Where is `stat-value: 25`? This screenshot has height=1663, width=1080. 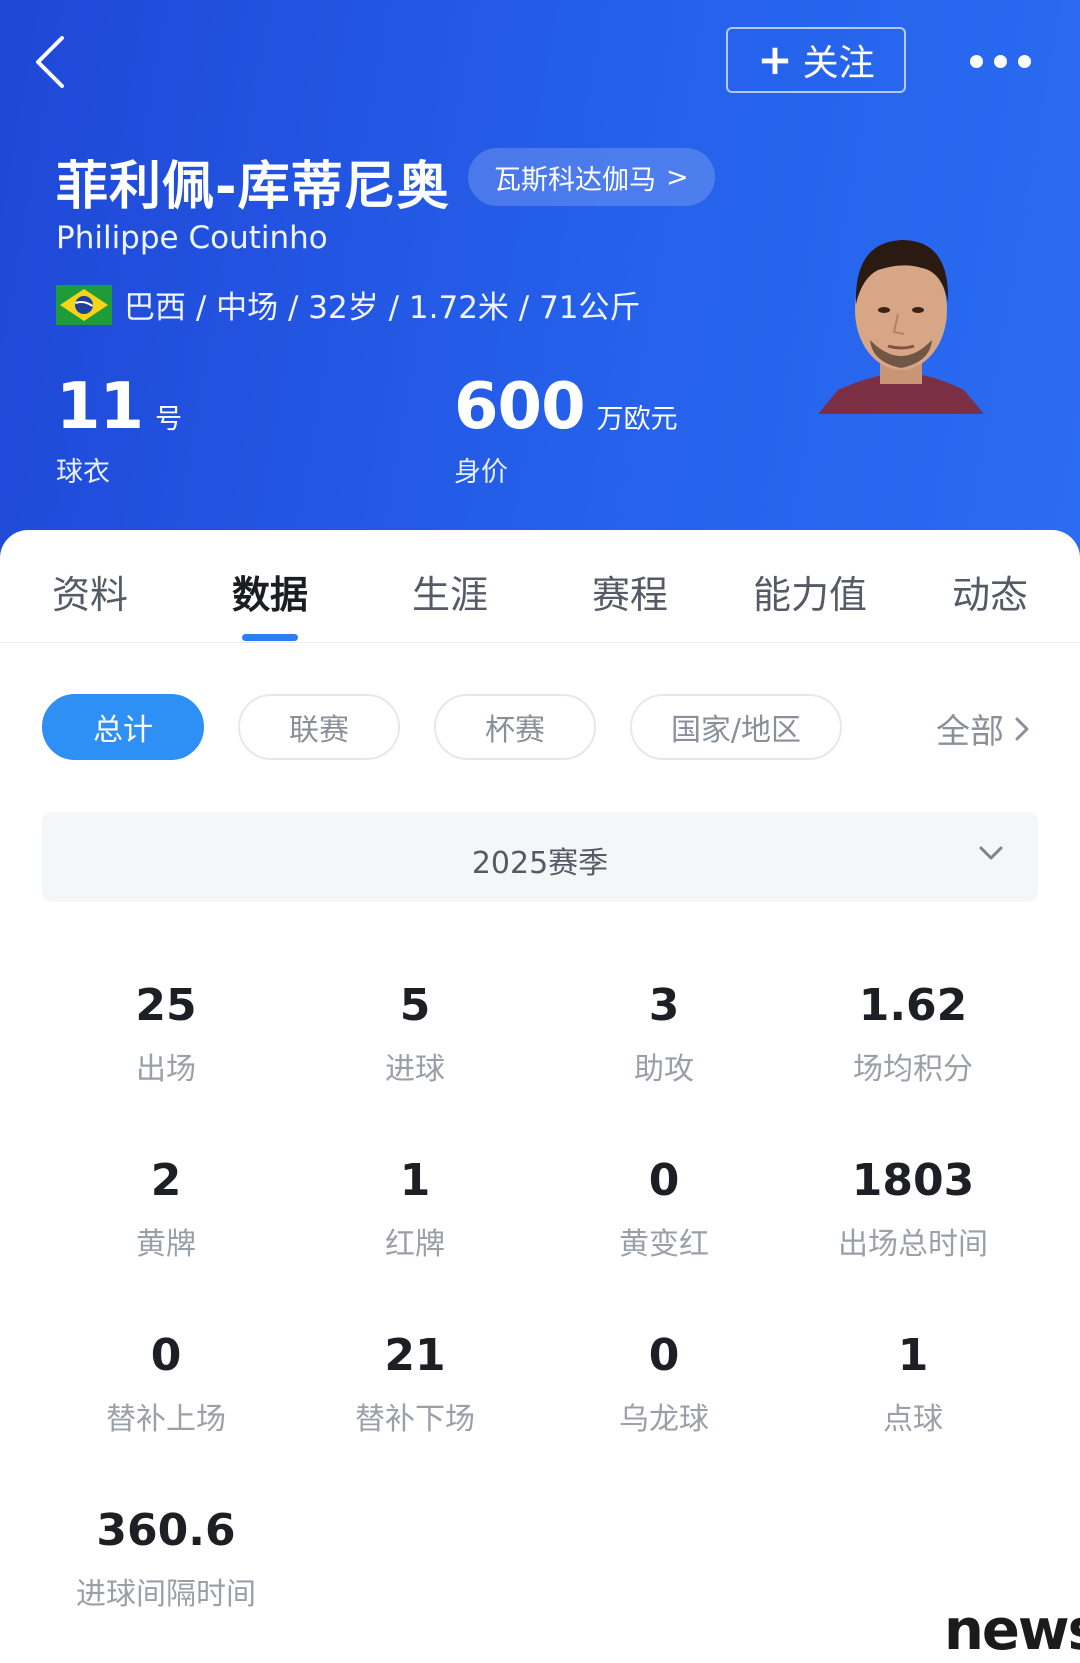 stat-value: 25 is located at coordinates (166, 1005).